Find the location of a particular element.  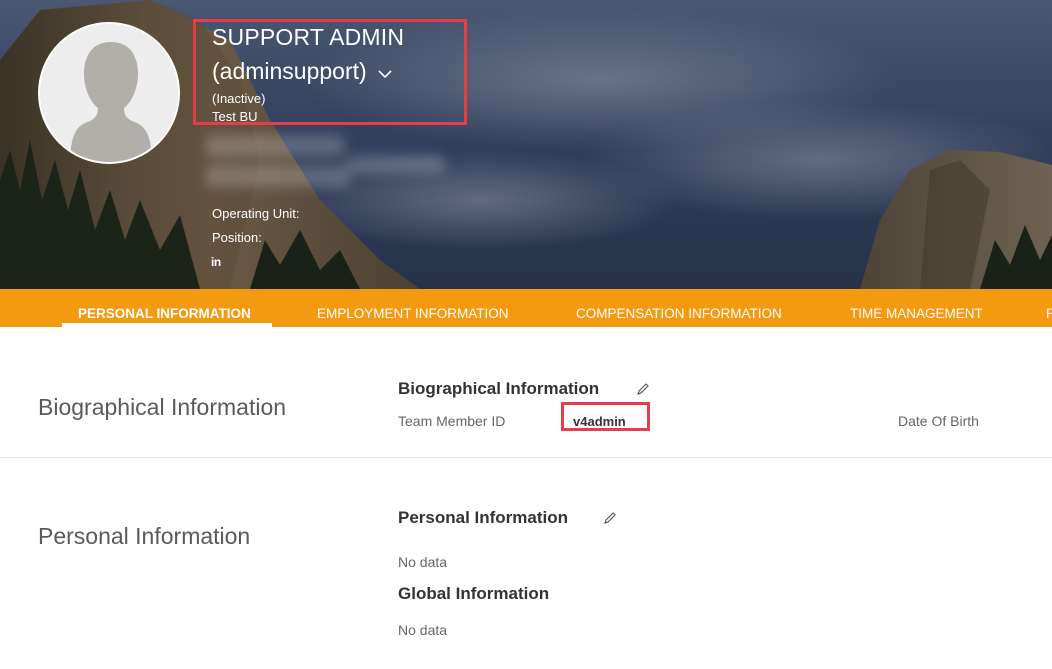

date-of-birth-label: Date Of Birth is located at coordinates (938, 421).